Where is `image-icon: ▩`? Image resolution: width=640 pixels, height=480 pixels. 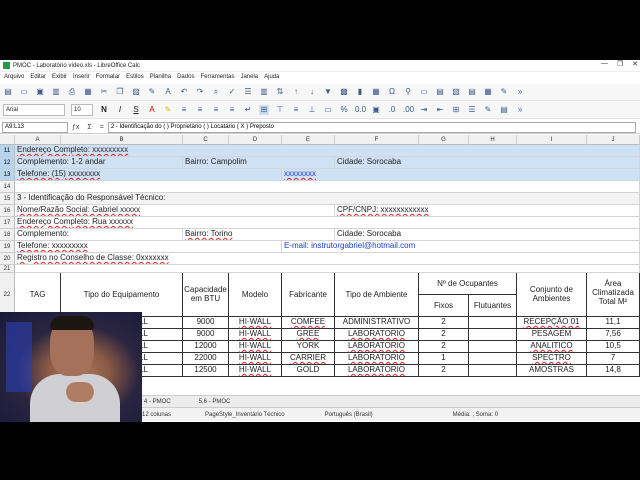 image-icon: ▩ is located at coordinates (344, 92).